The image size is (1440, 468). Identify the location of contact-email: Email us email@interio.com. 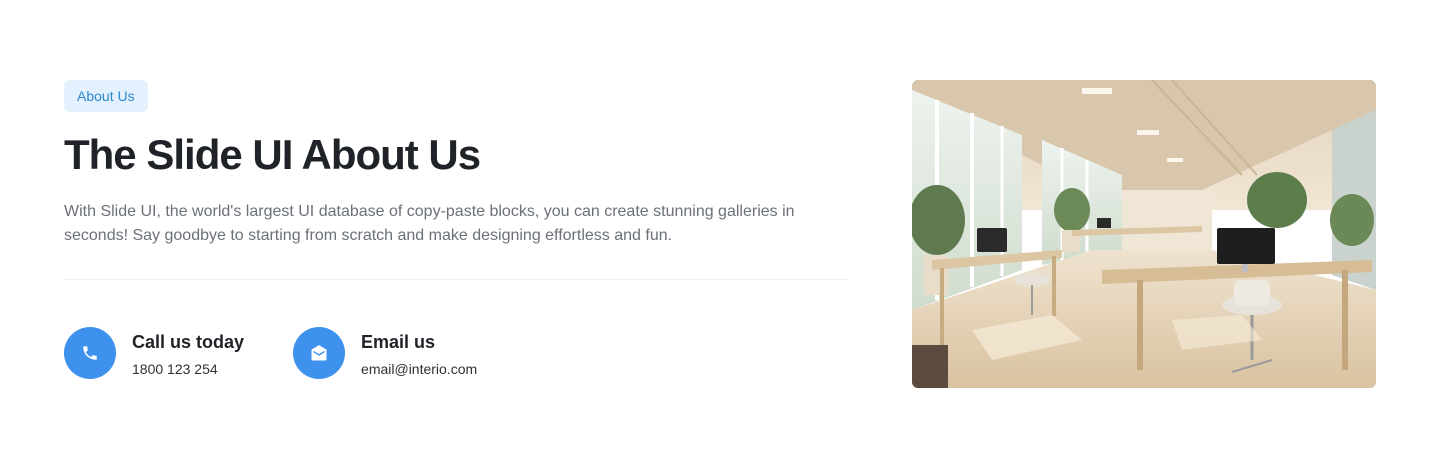
(385, 353).